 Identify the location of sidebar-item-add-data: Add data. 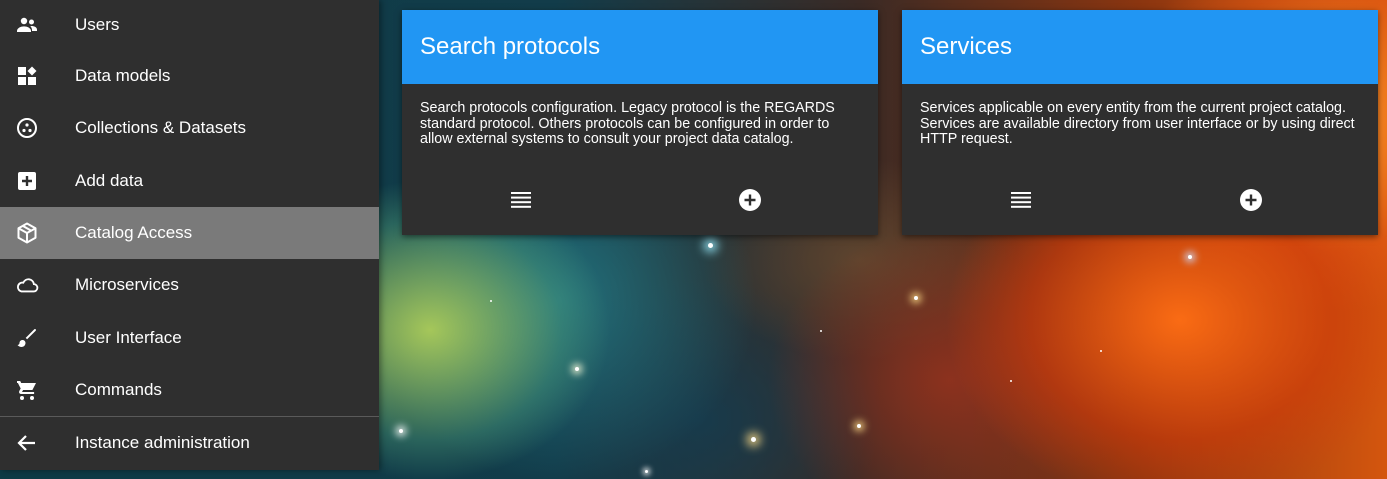
(189, 181).